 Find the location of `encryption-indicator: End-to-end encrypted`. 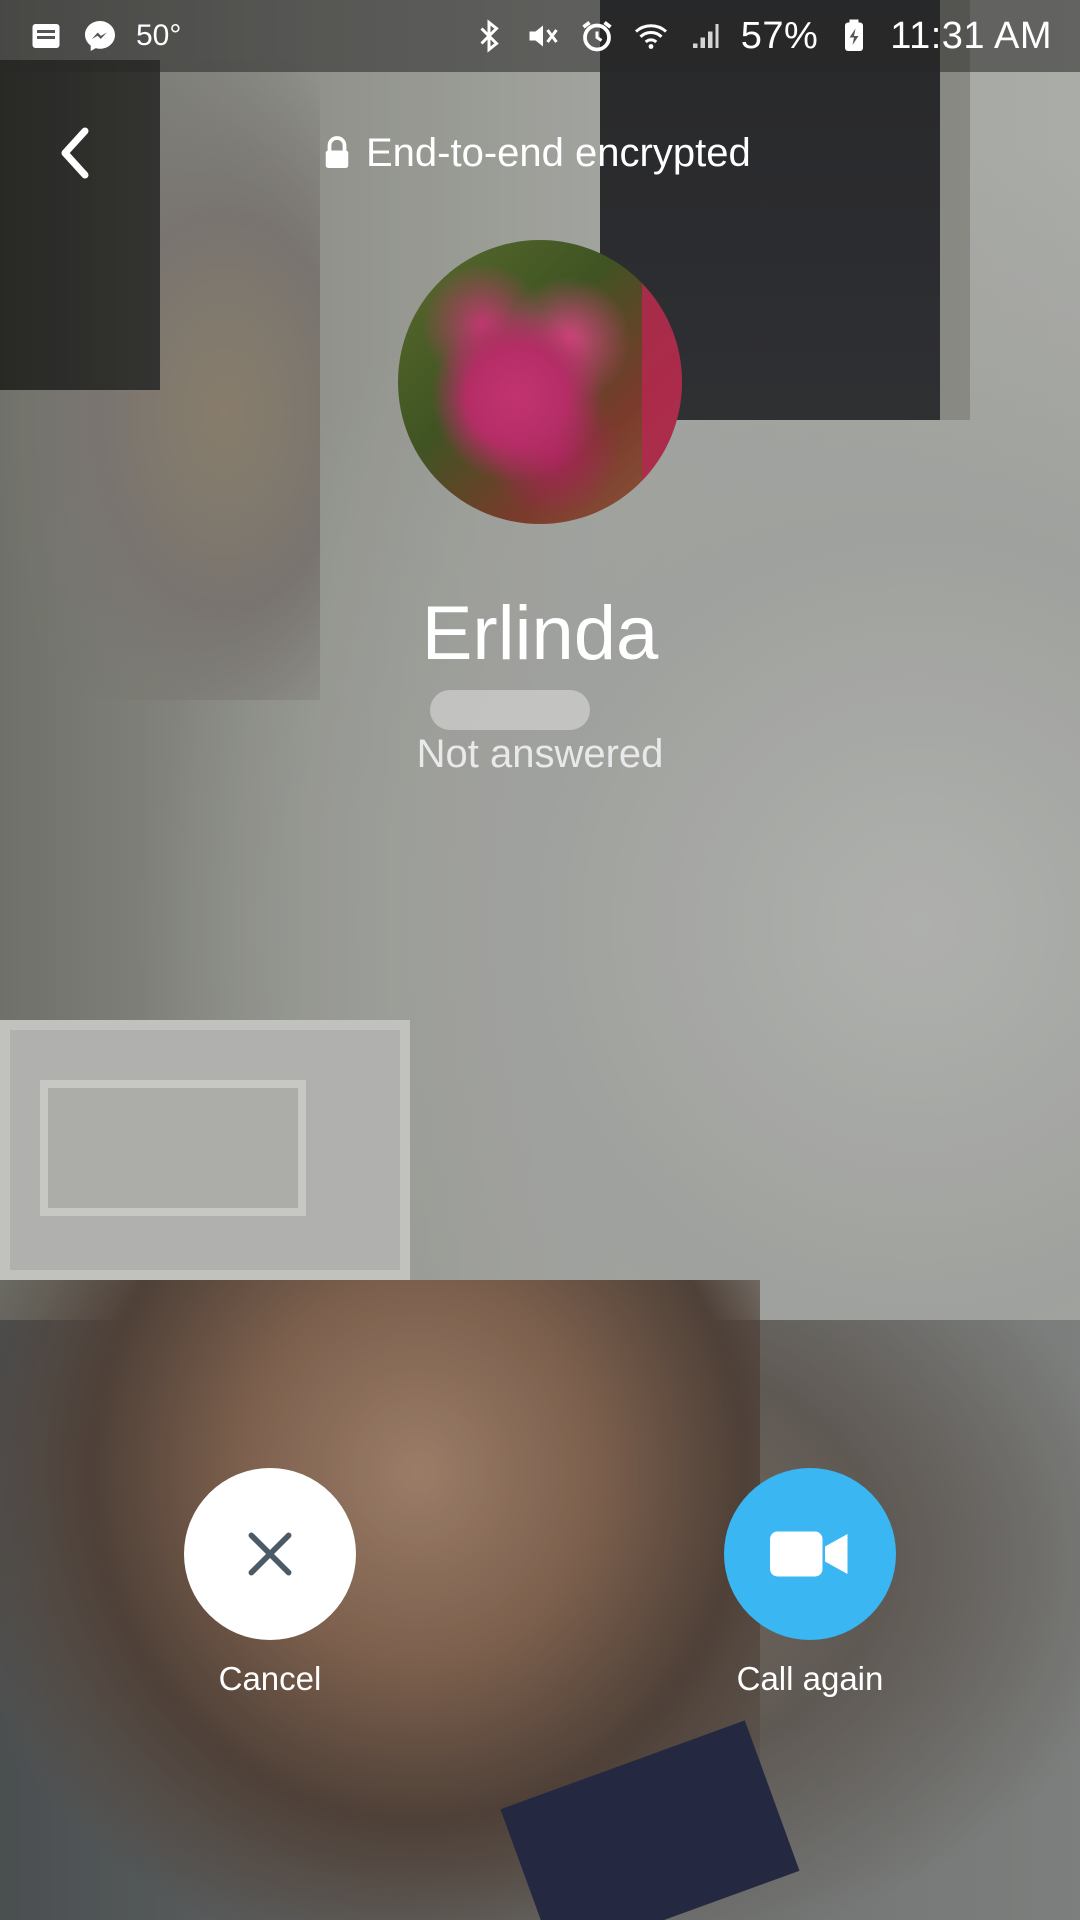

encryption-indicator: End-to-end encrypted is located at coordinates (536, 153).